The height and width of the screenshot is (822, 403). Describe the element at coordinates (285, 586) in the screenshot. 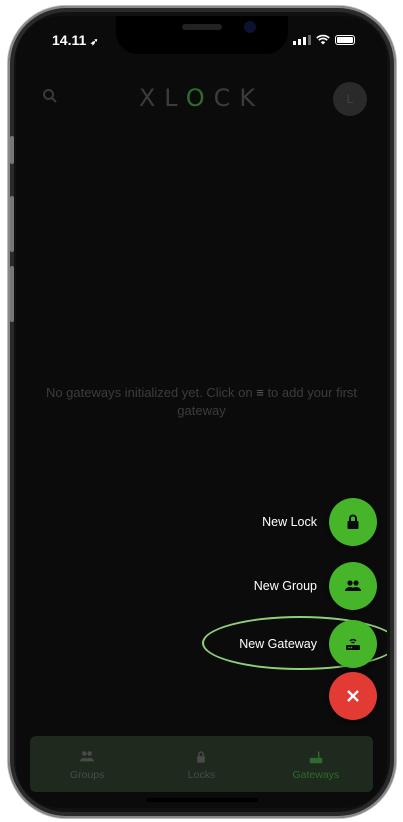

I see `fab-new-group-label: New Group` at that location.